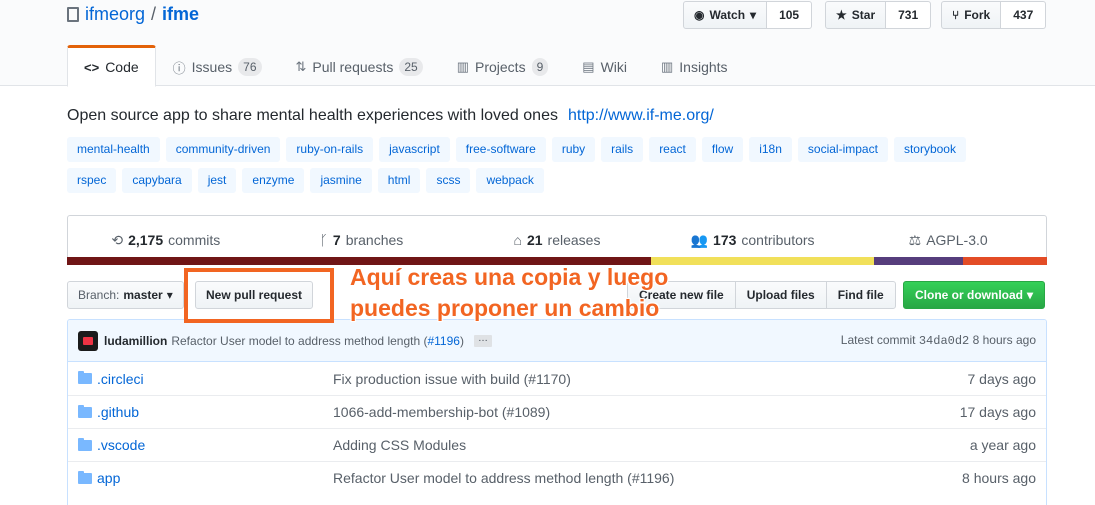  I want to click on upload-files-button: Upload files, so click(780, 295).